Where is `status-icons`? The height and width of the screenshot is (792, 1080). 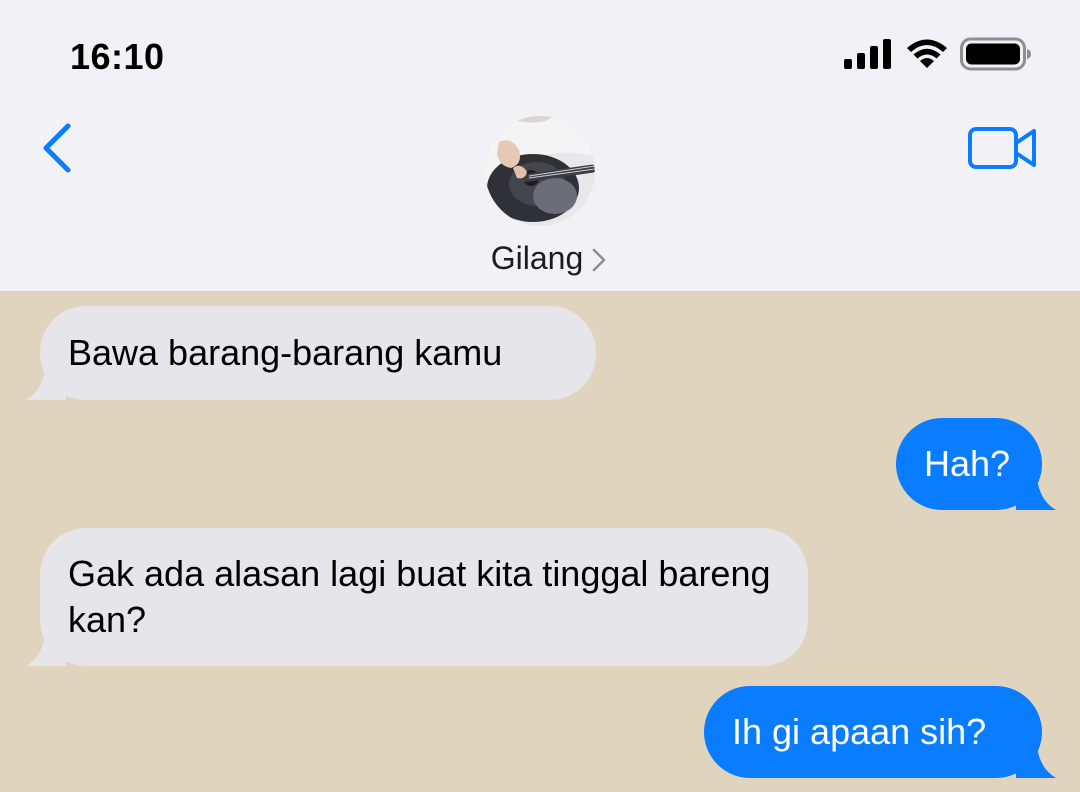
status-icons is located at coordinates (938, 56).